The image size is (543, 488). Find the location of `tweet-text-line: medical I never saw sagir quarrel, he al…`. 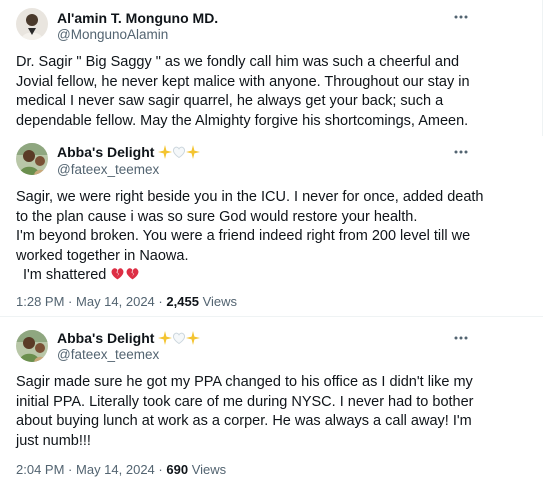

tweet-text-line: medical I never saw sagir quarrel, he al… is located at coordinates (230, 101).